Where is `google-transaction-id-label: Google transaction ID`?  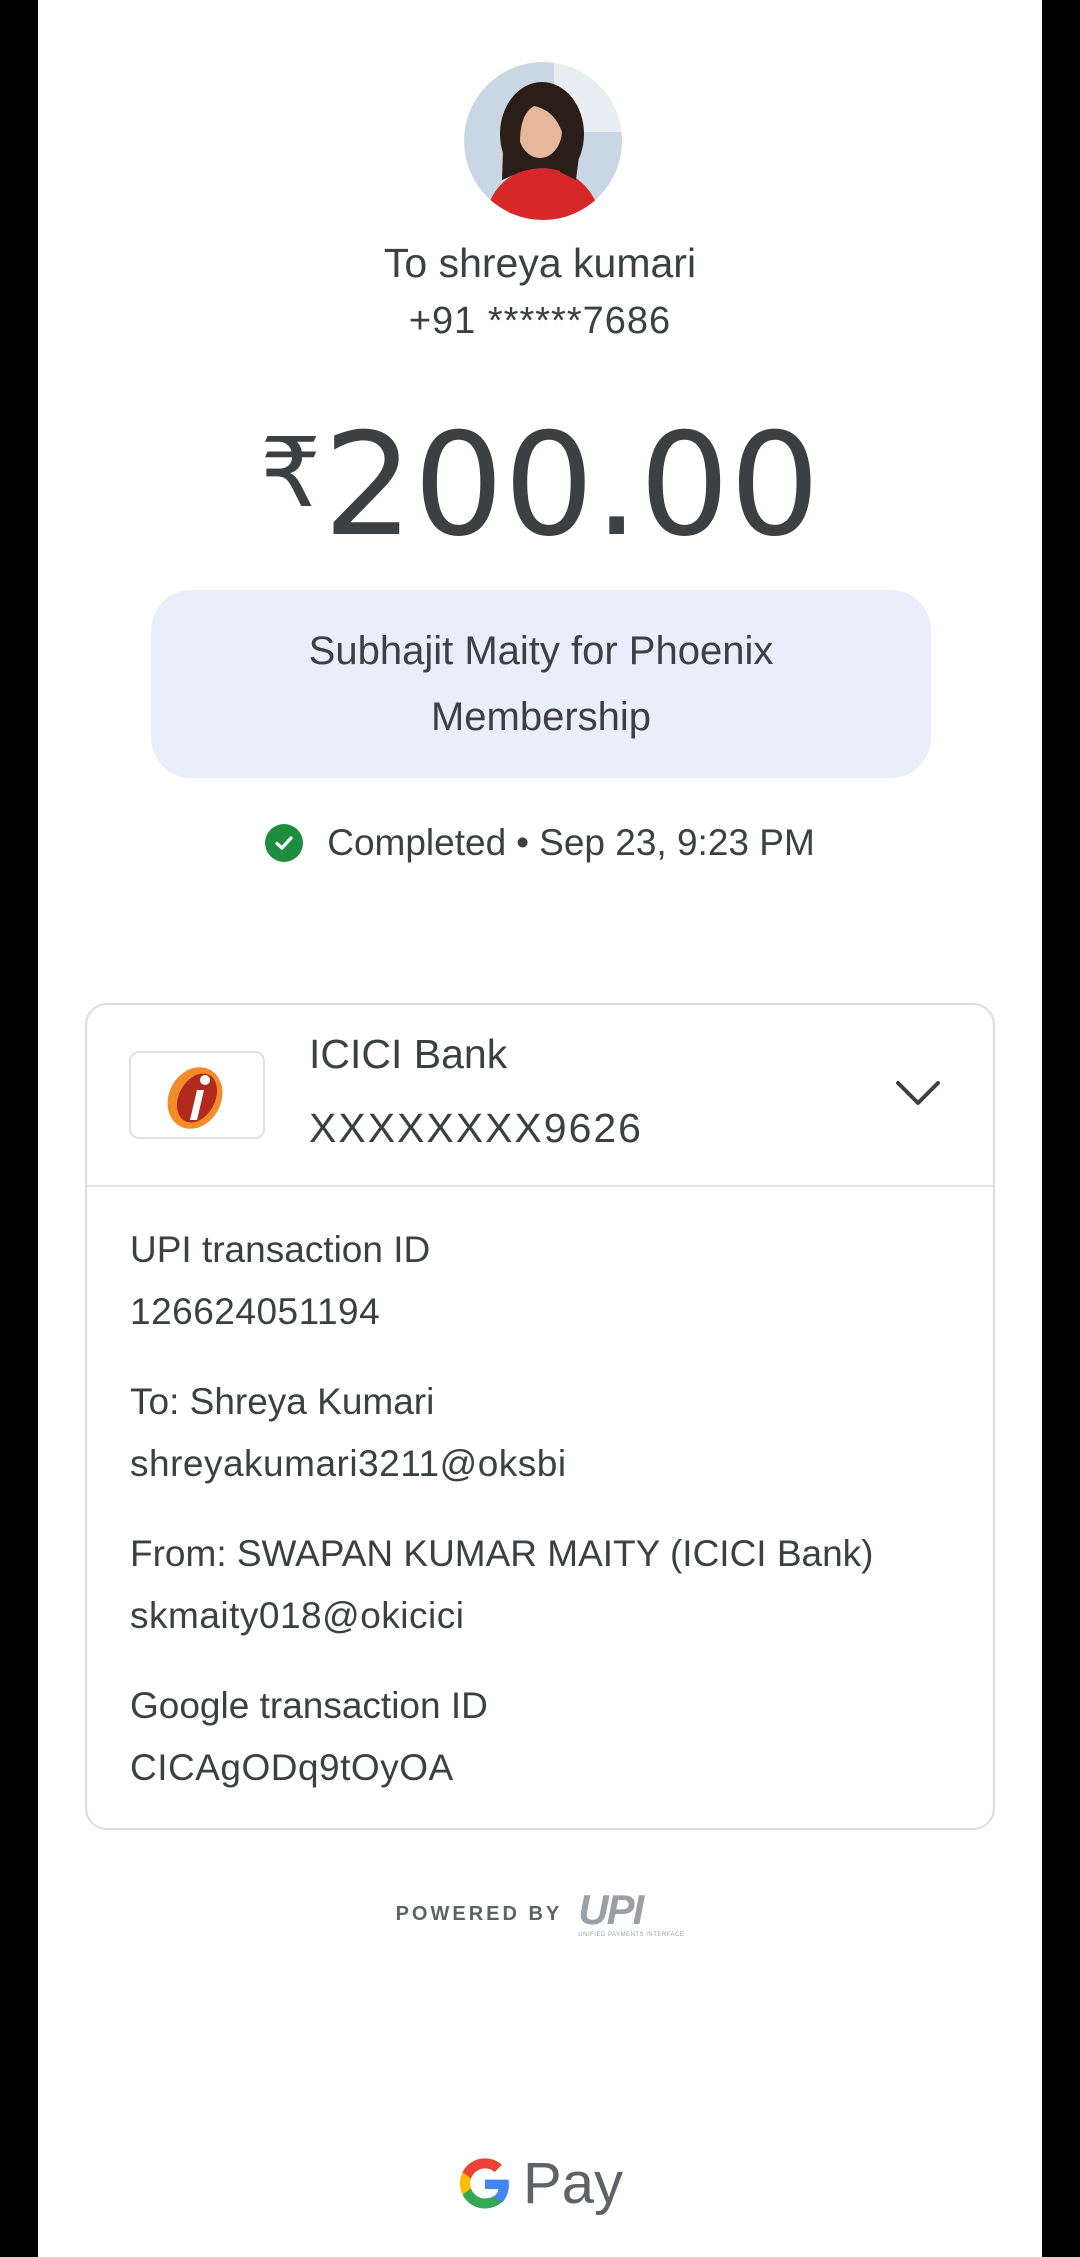 google-transaction-id-label: Google transaction ID is located at coordinates (309, 1705).